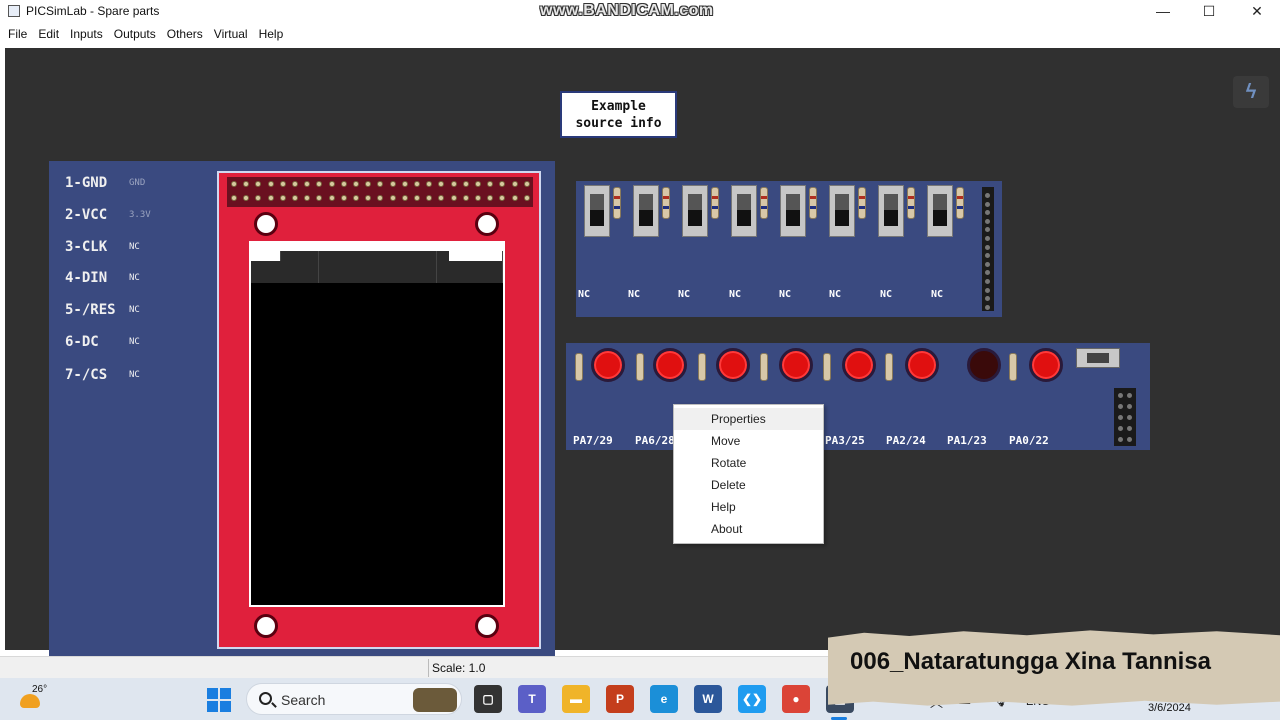 The height and width of the screenshot is (720, 1280). What do you see at coordinates (354, 699) in the screenshot?
I see `taskbar-search: Search` at bounding box center [354, 699].